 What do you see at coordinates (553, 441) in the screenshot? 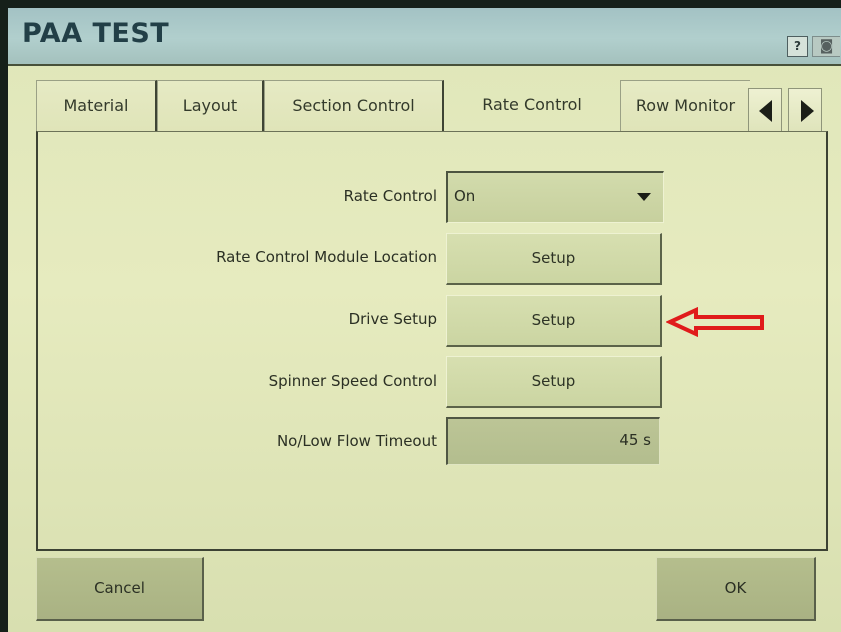
I see `flow-timeout-field: 45 s` at bounding box center [553, 441].